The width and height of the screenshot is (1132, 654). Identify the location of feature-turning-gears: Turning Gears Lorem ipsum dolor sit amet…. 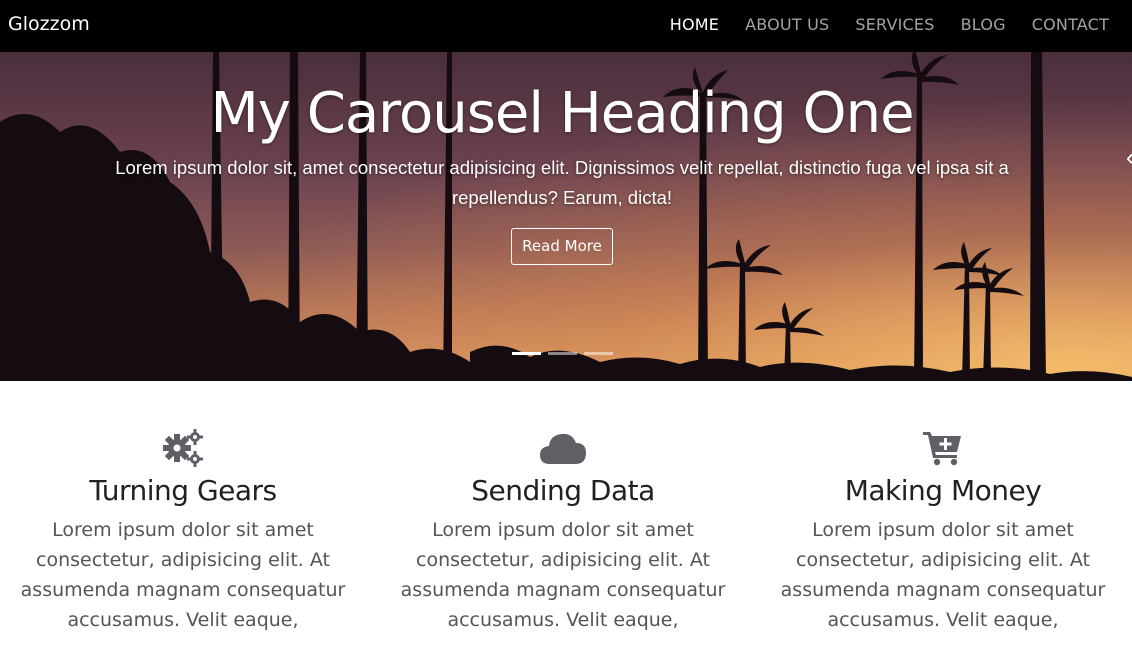
(183, 541).